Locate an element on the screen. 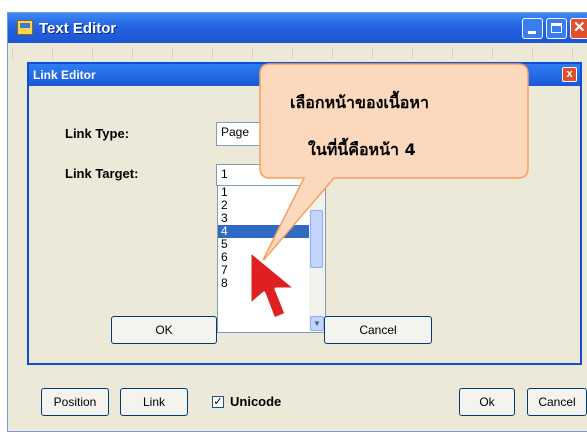  callout-text-line2: ในที่นี้คือหน้า 4 is located at coordinates (362, 149).